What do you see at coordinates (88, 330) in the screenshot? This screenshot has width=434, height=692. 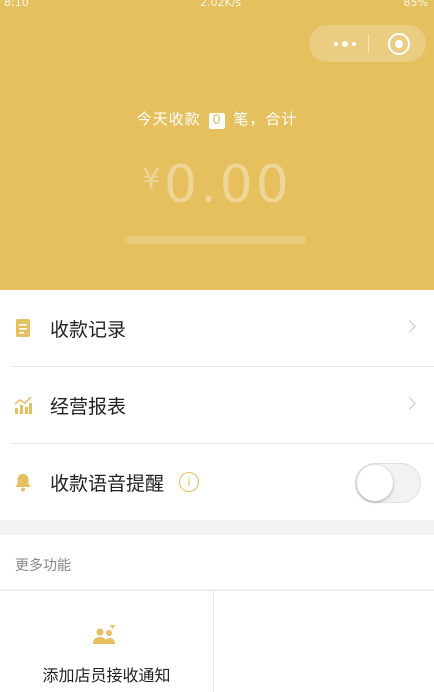 I see `menu-item-label: 收款记录` at bounding box center [88, 330].